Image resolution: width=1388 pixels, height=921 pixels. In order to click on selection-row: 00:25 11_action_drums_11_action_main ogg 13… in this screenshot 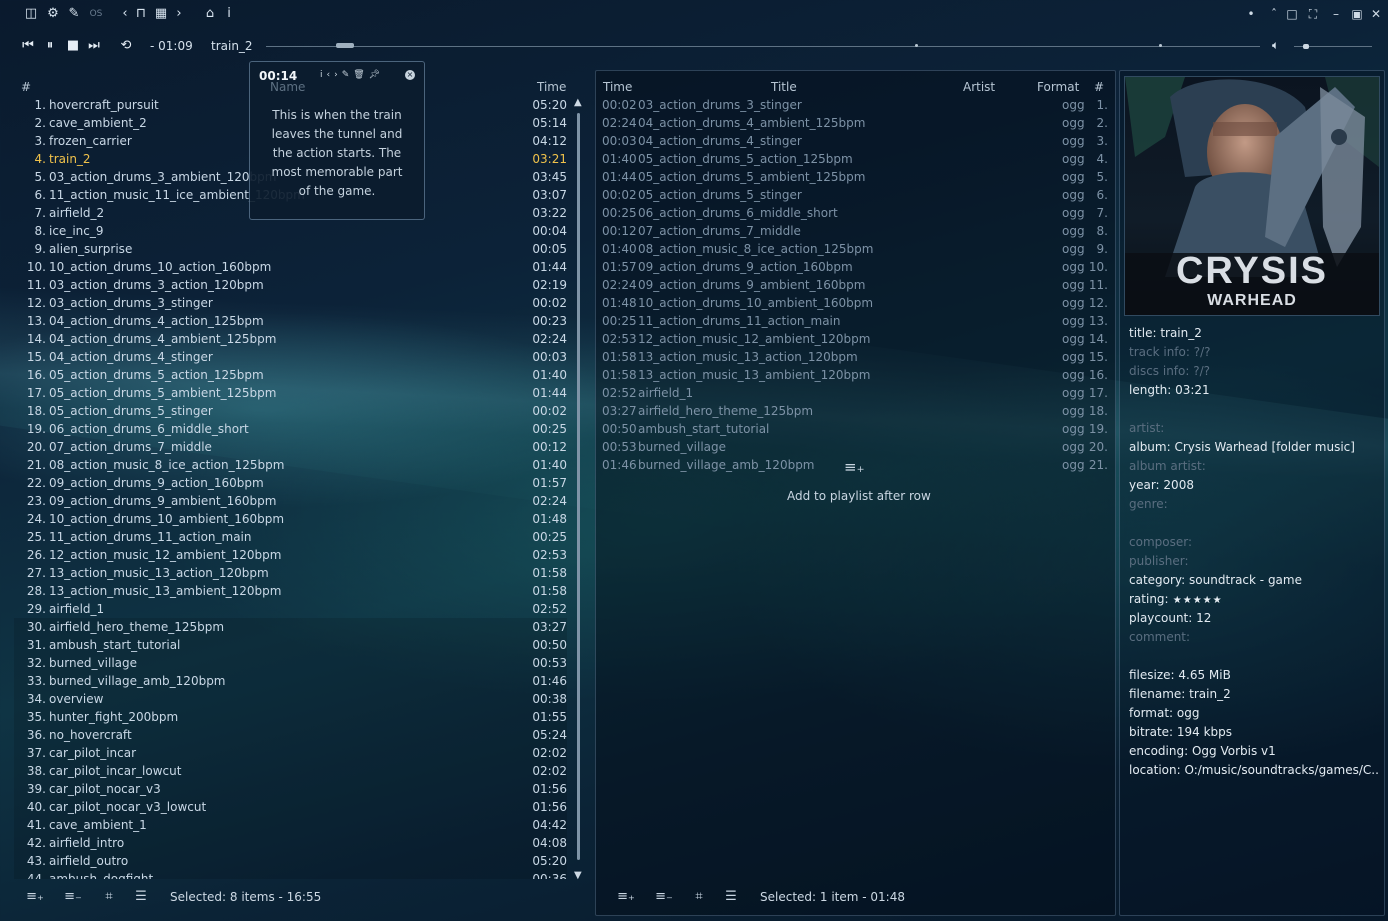, I will do `click(856, 321)`.